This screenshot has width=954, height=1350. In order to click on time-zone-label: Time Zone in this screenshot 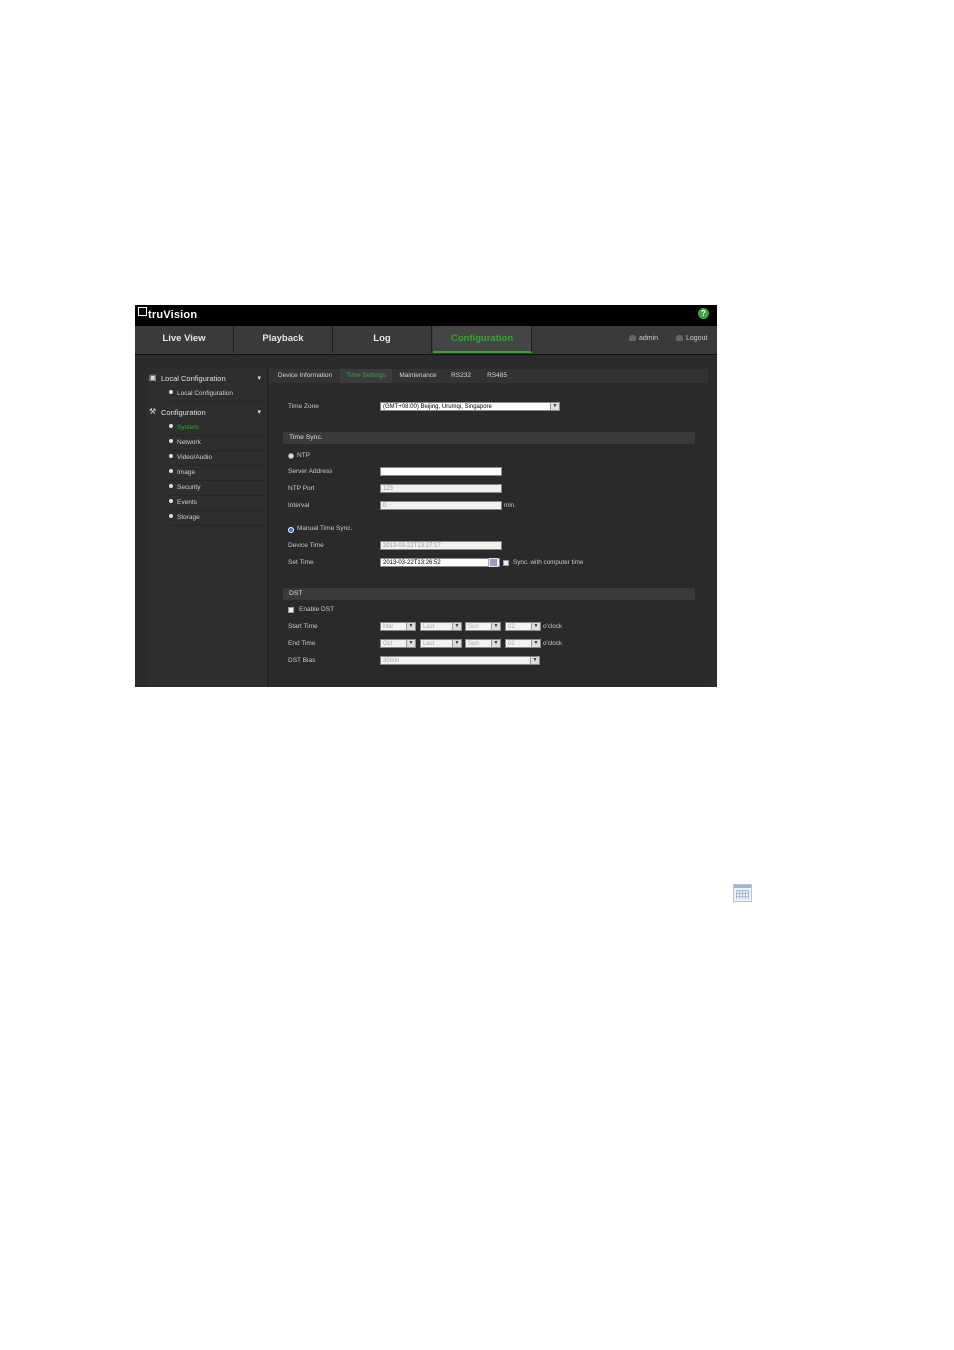, I will do `click(303, 406)`.